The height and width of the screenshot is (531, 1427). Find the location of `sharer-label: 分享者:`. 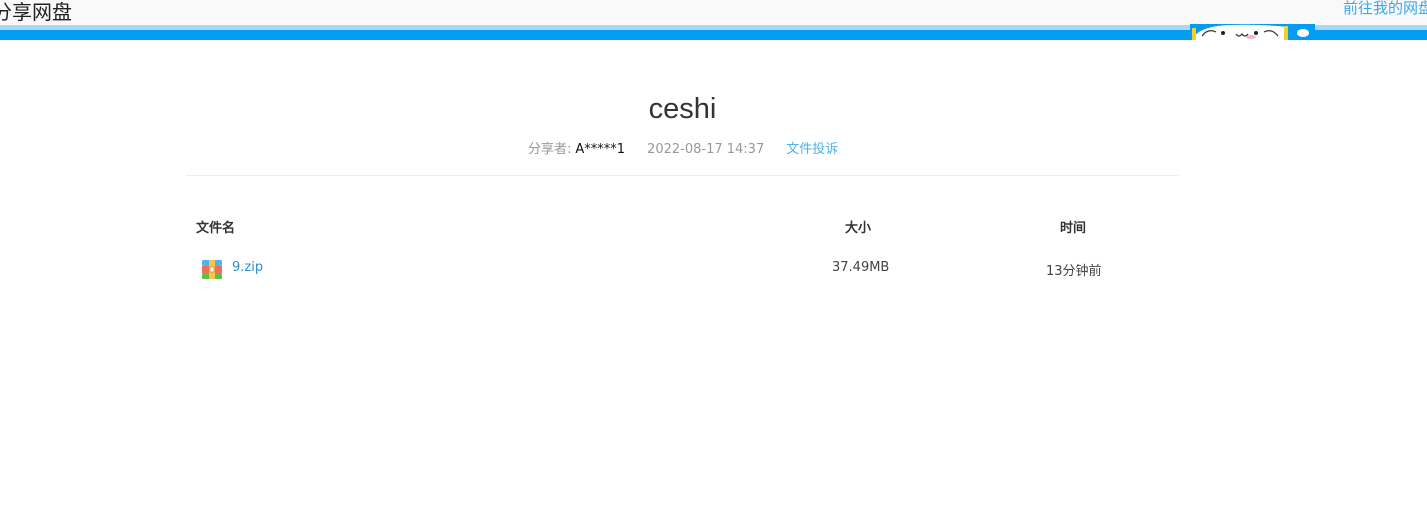

sharer-label: 分享者: is located at coordinates (550, 149).